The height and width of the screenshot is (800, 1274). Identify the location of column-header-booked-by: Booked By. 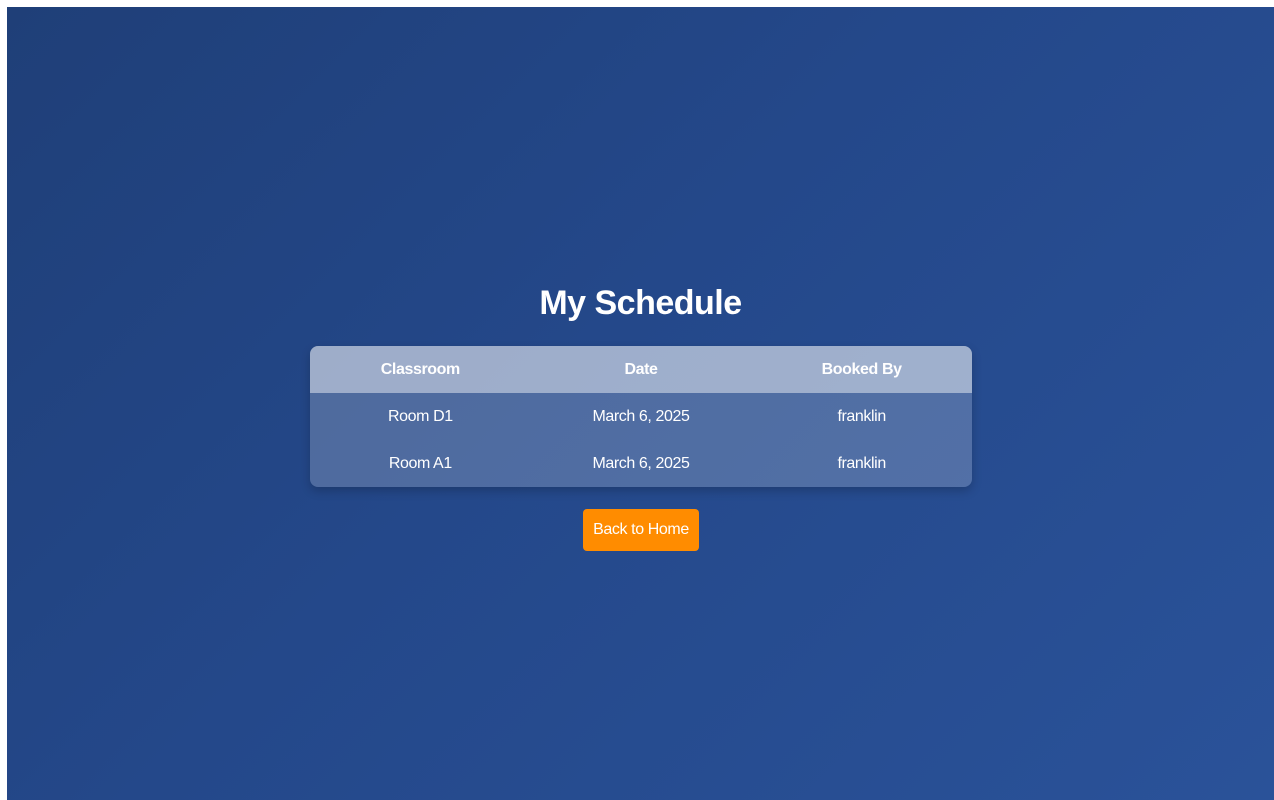
(861, 369).